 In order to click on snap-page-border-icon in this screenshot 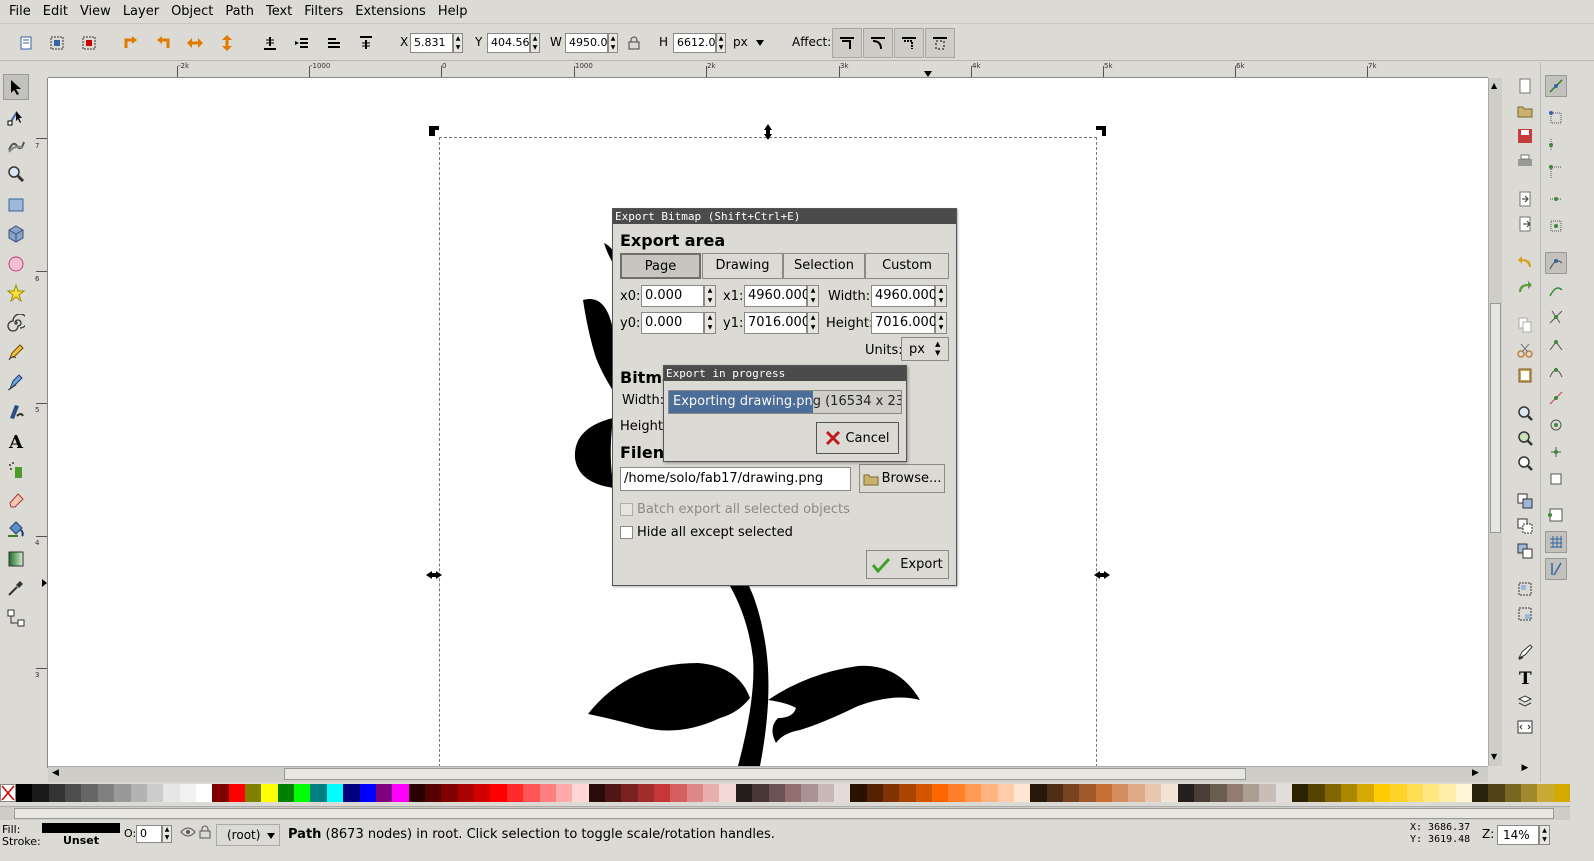, I will do `click(1556, 515)`.